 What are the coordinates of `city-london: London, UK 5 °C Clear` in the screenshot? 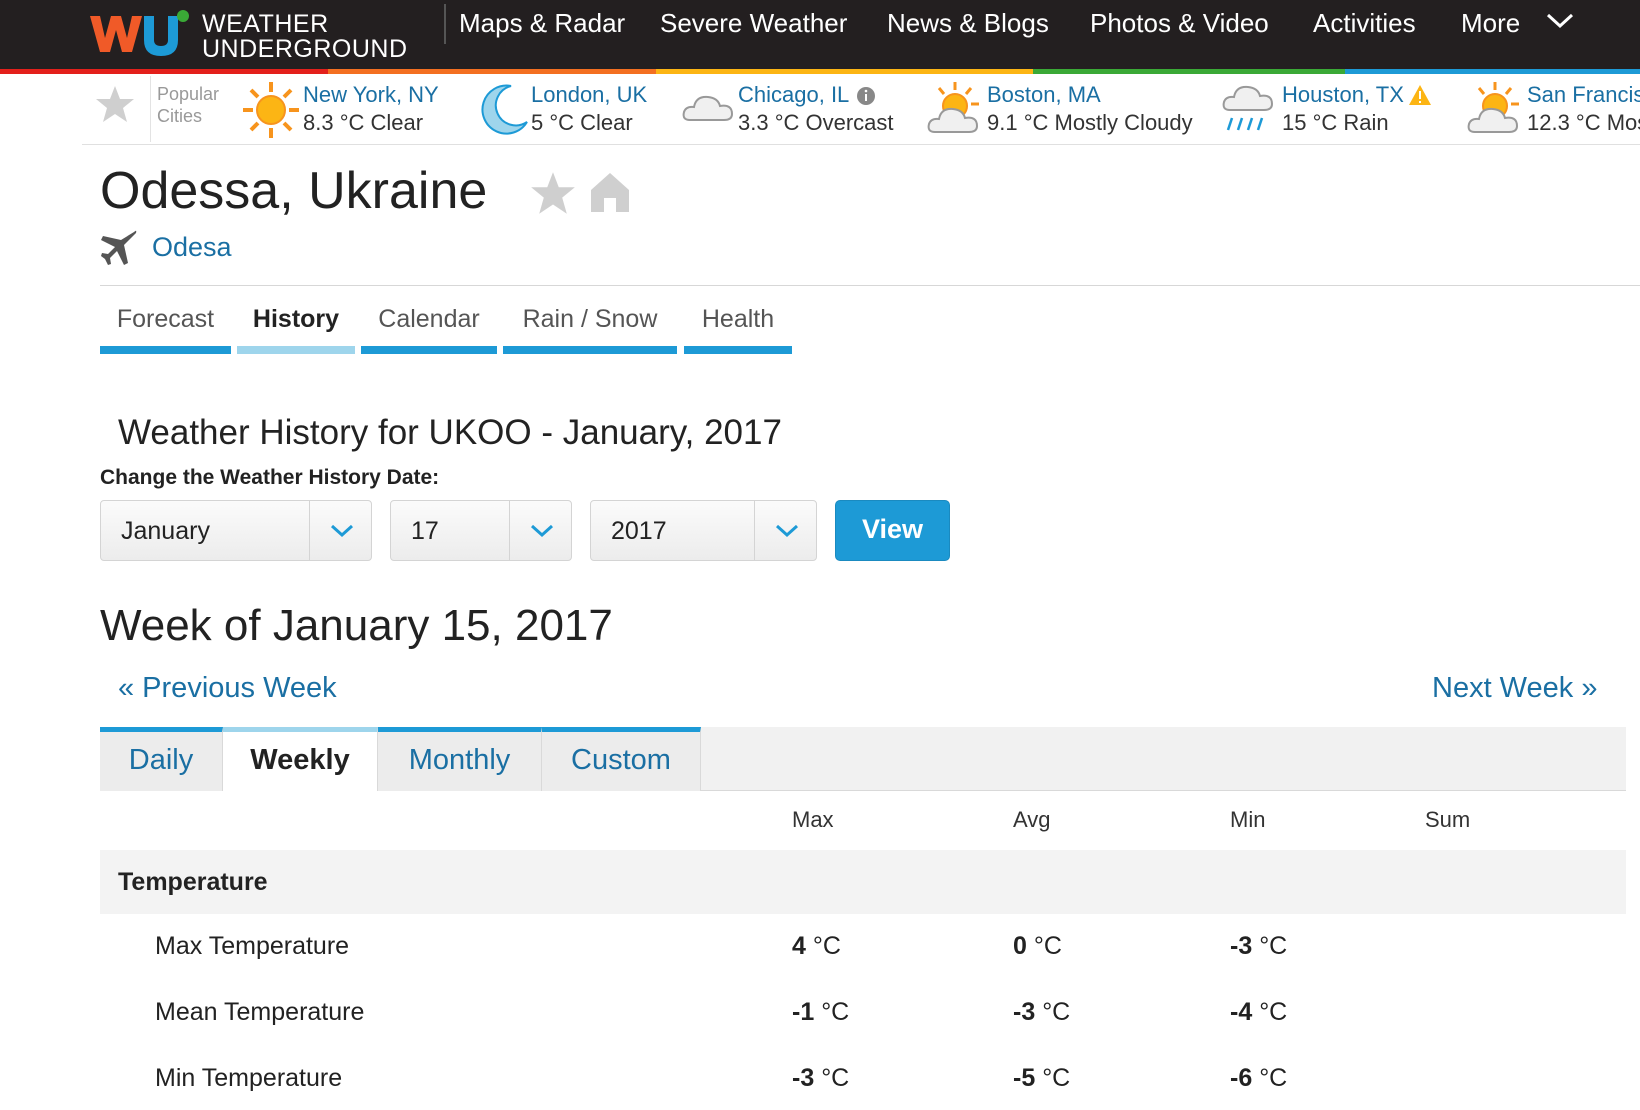 It's located at (573, 110).